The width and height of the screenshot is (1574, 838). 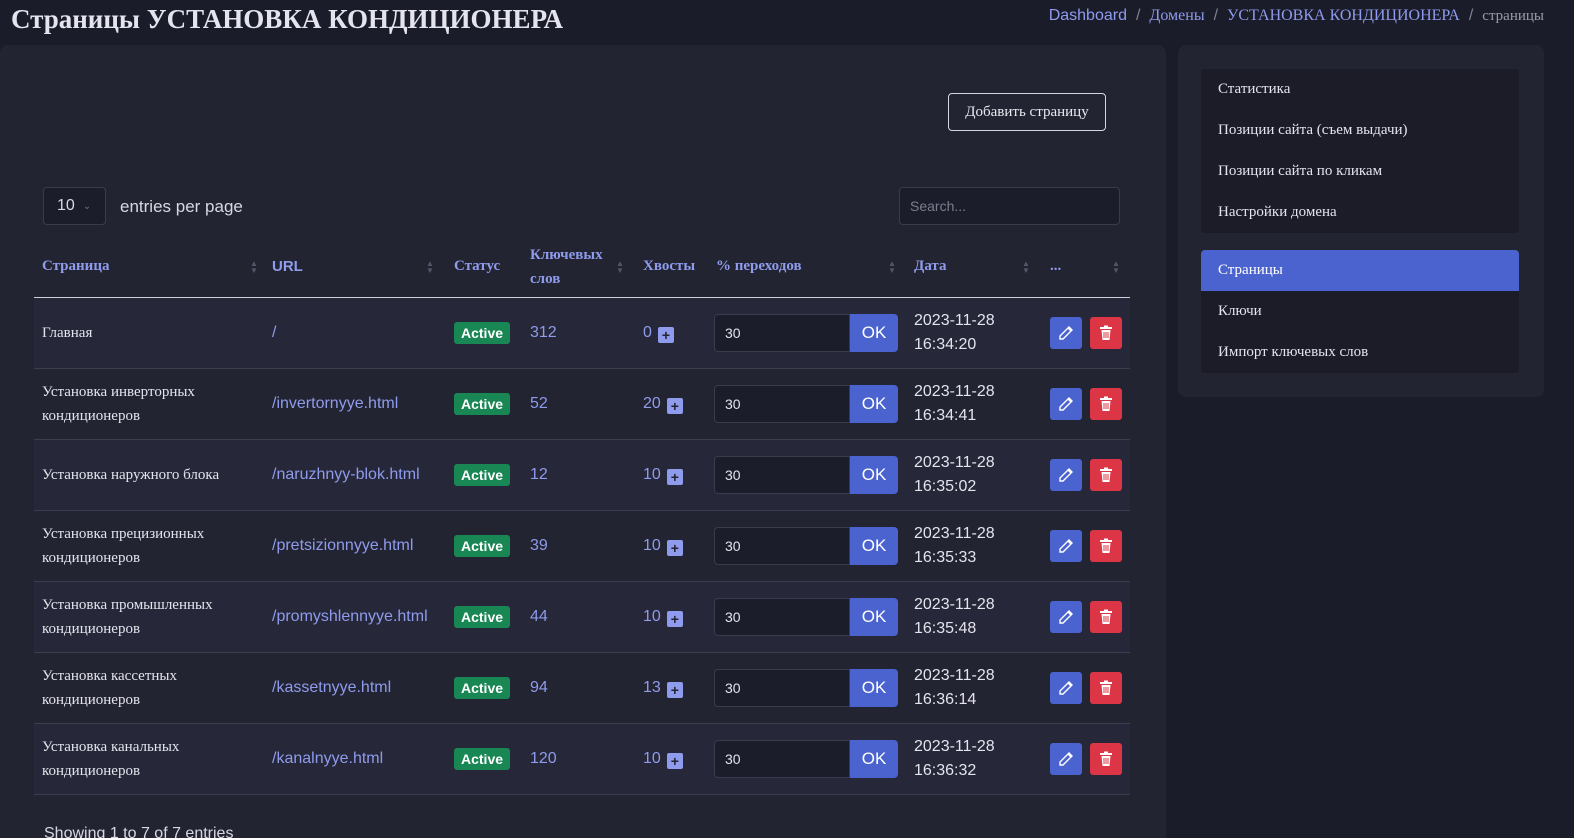 What do you see at coordinates (652, 404) in the screenshot?
I see `tails-count-link: 20` at bounding box center [652, 404].